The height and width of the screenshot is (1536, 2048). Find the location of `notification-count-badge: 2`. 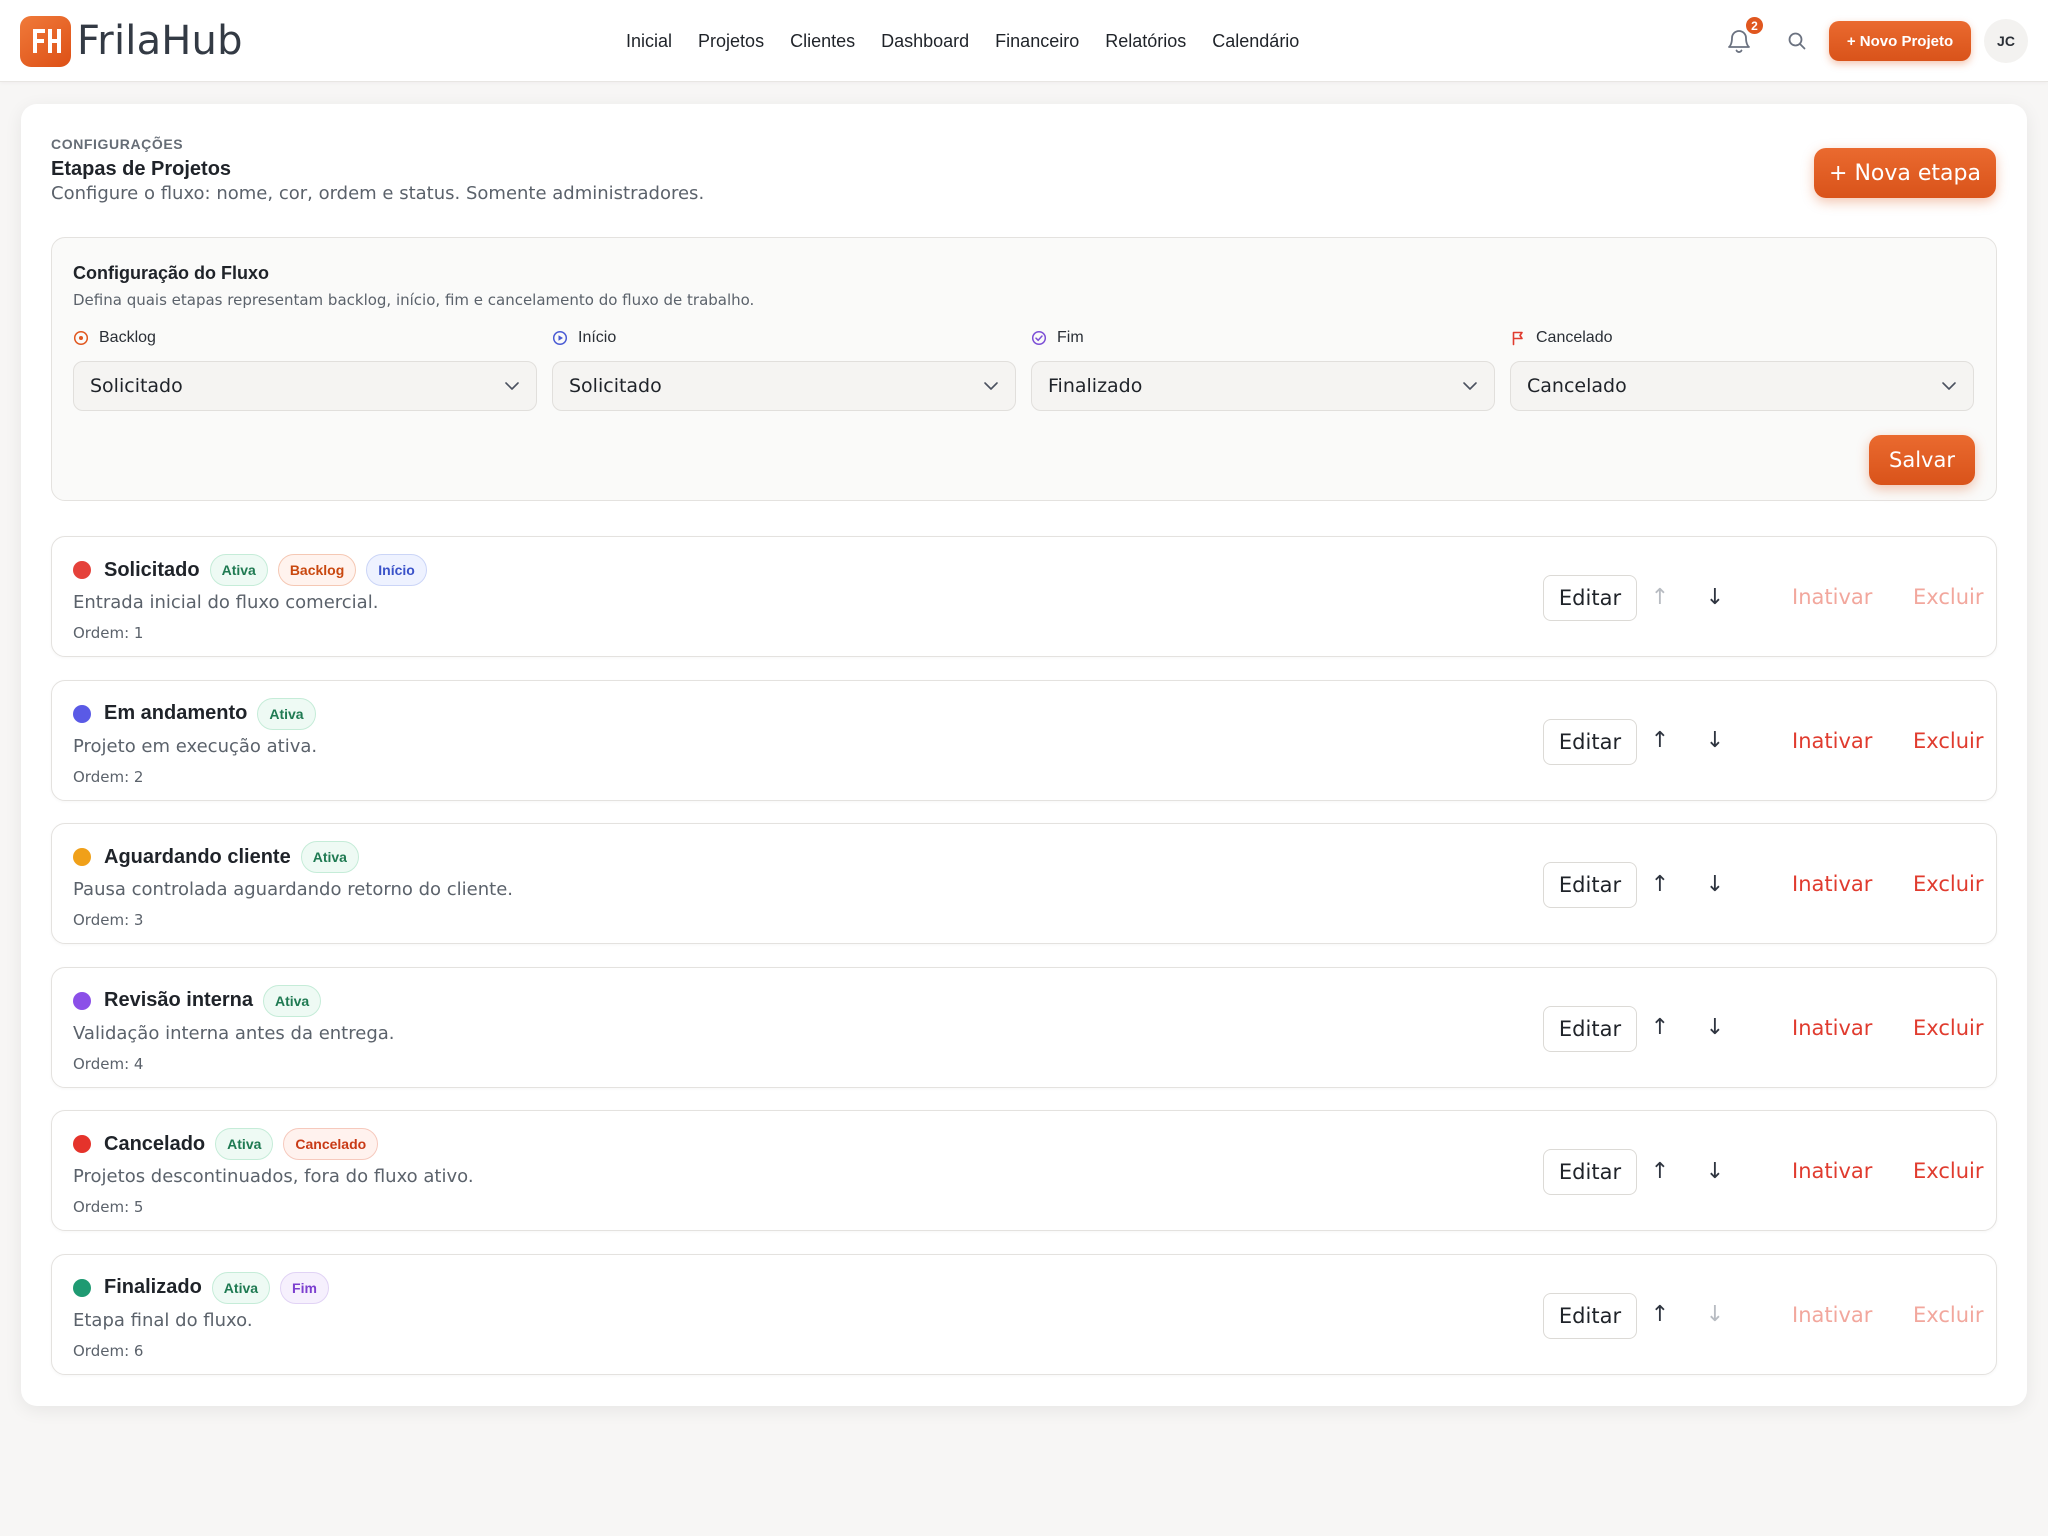

notification-count-badge: 2 is located at coordinates (1754, 25).